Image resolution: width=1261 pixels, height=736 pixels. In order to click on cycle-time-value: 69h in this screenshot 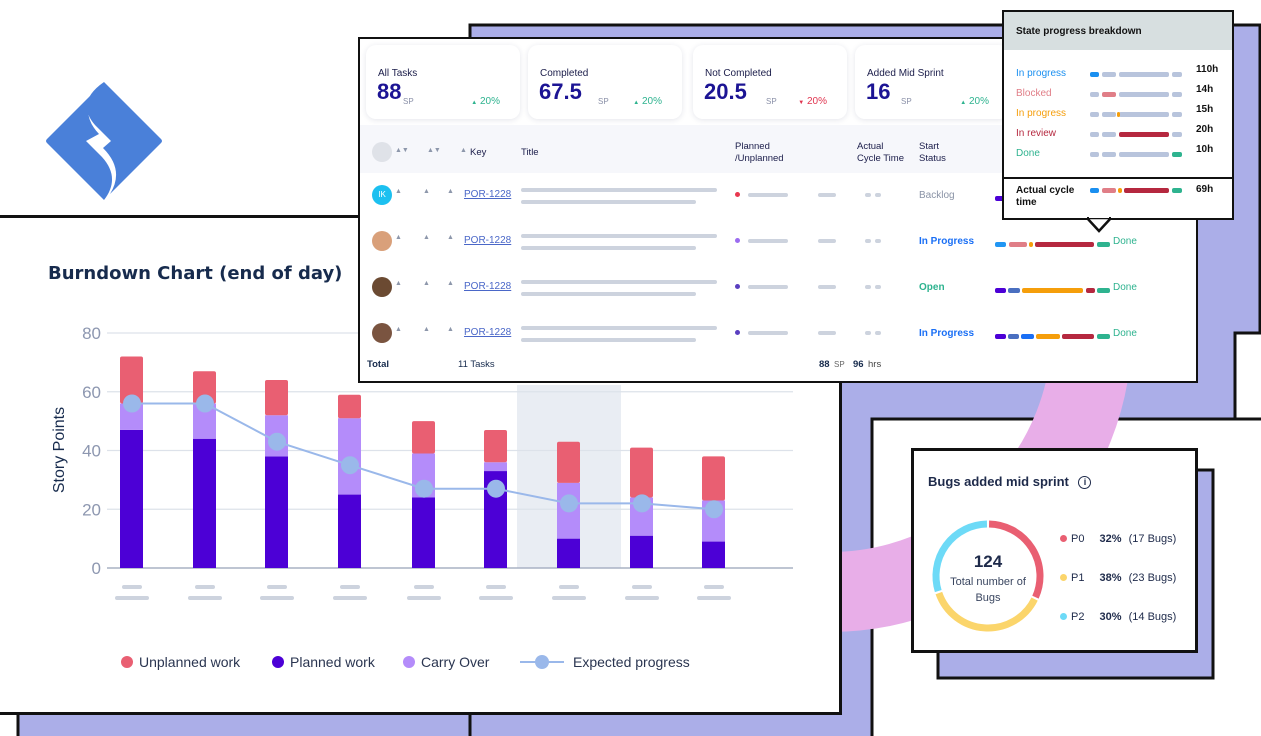, I will do `click(1205, 189)`.